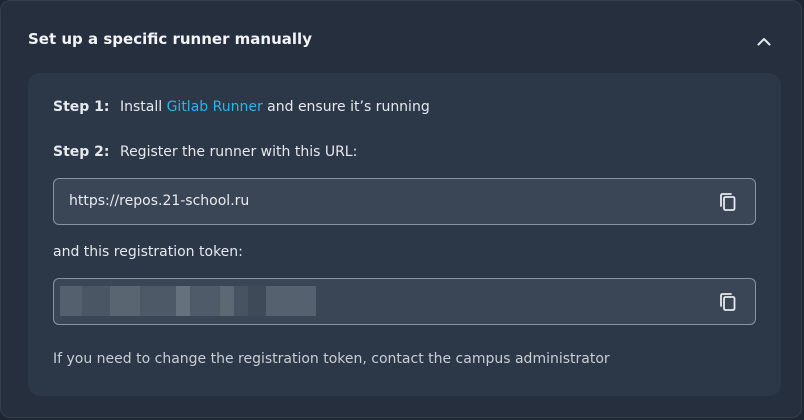 The height and width of the screenshot is (420, 804). Describe the element at coordinates (141, 107) in the screenshot. I see `step-1-prefix: Install` at that location.